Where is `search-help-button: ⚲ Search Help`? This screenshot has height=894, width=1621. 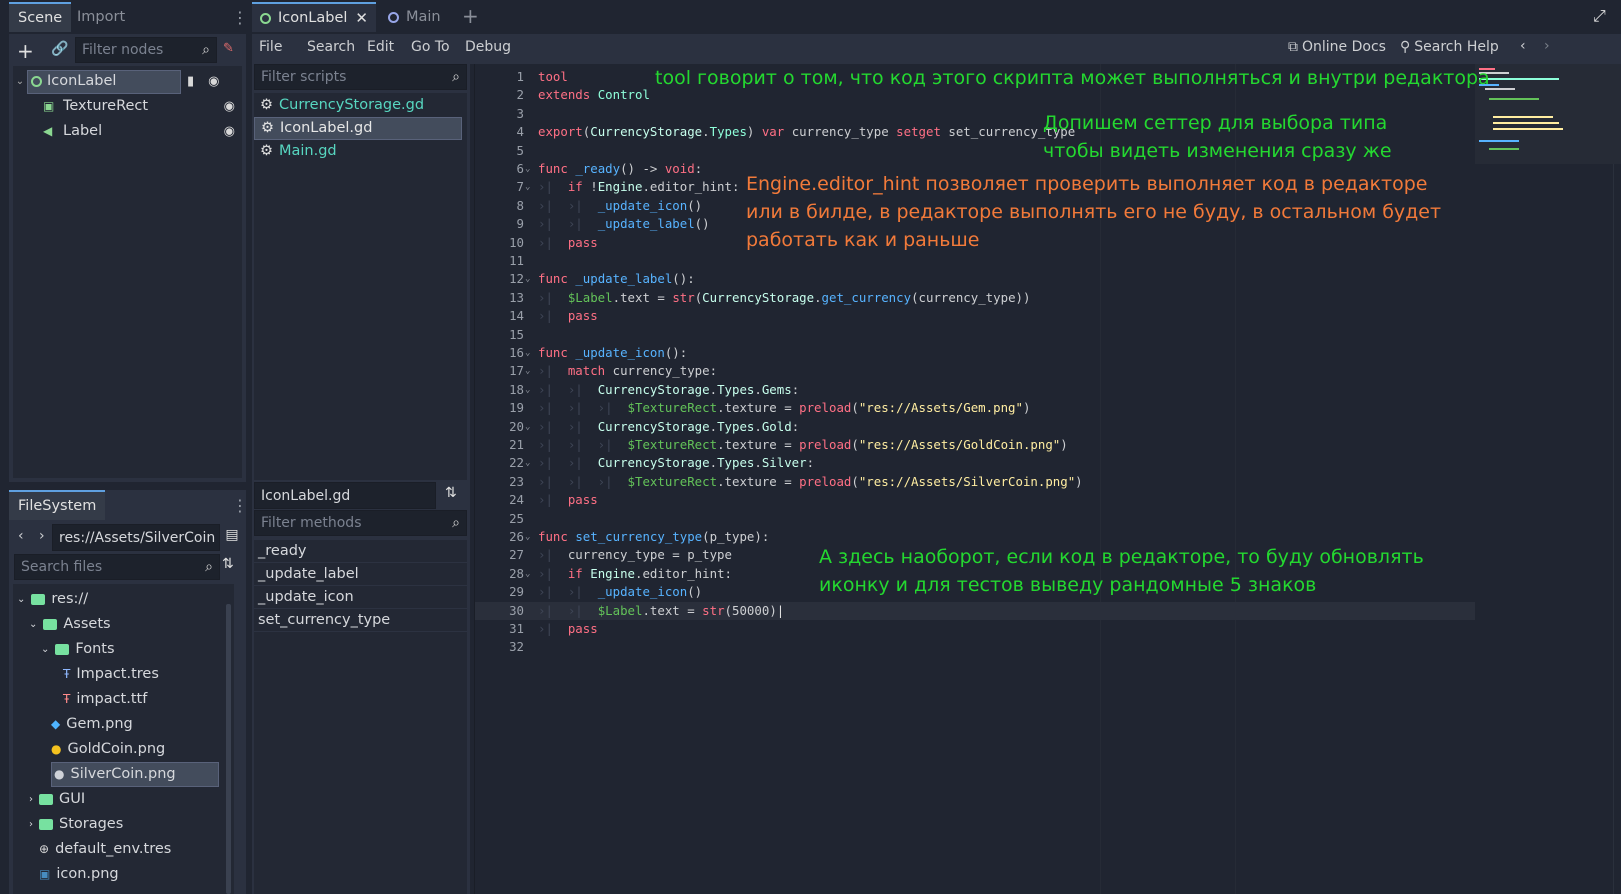 search-help-button: ⚲ Search Help is located at coordinates (1449, 47).